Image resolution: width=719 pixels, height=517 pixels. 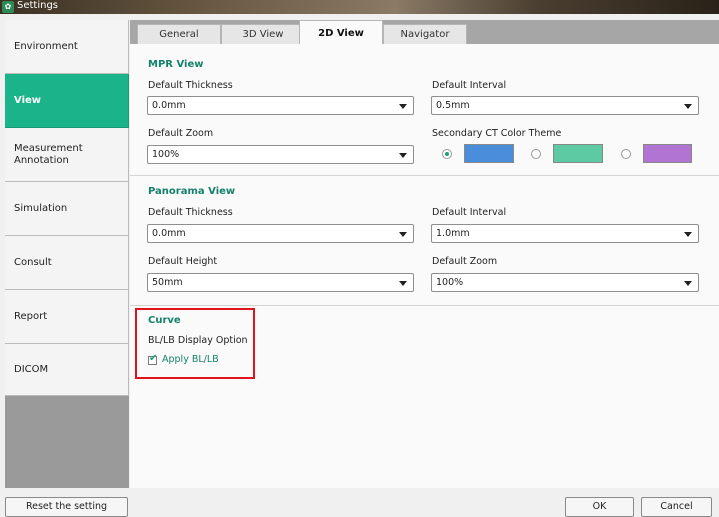 I want to click on tab-label: Navigator, so click(x=425, y=34).